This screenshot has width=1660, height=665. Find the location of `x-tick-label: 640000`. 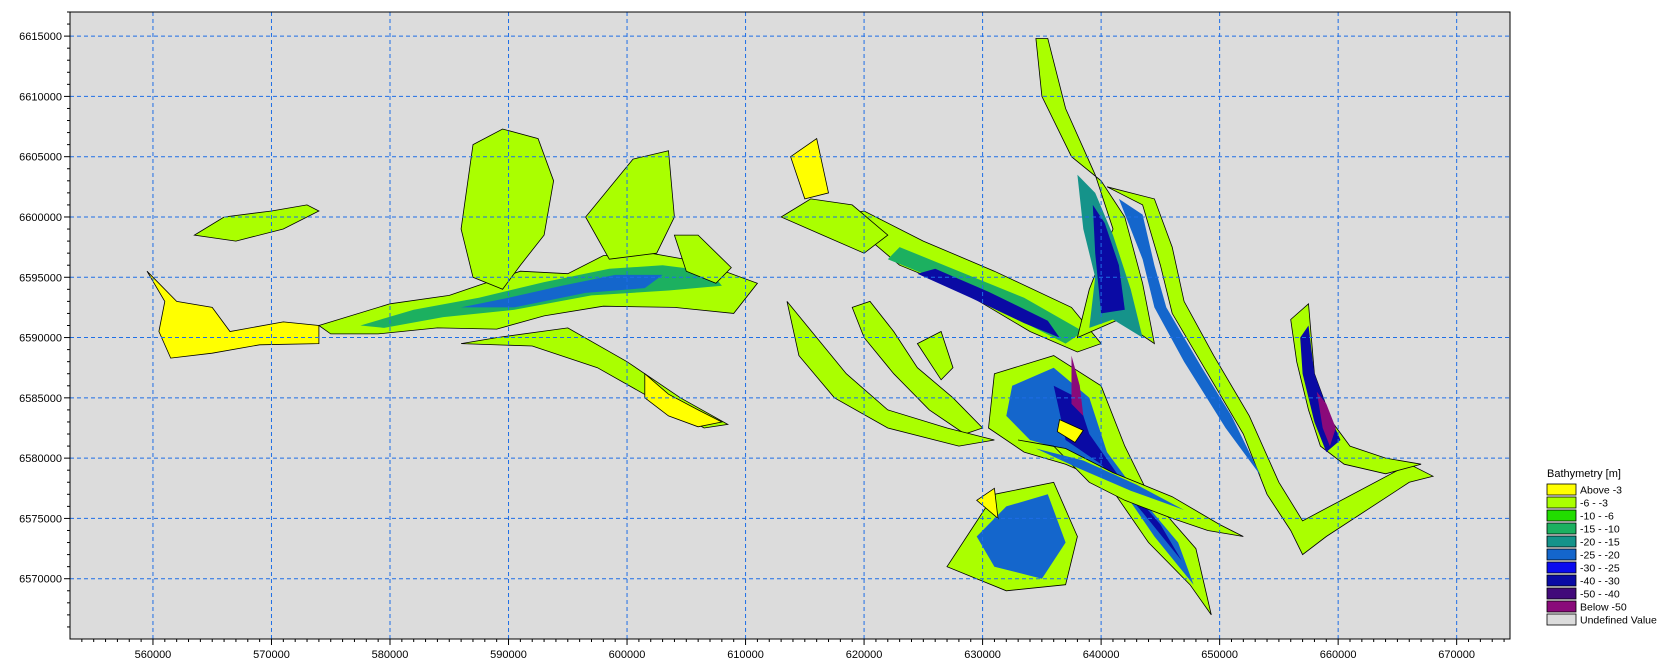

x-tick-label: 640000 is located at coordinates (1101, 654).